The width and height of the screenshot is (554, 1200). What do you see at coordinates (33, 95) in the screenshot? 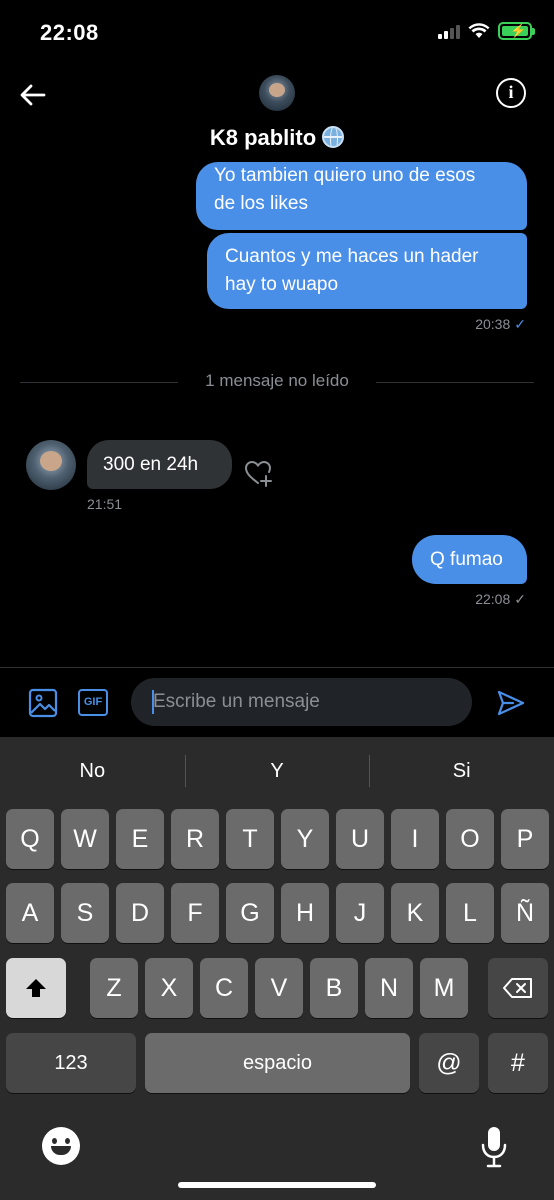
I see `arrow-left-icon` at bounding box center [33, 95].